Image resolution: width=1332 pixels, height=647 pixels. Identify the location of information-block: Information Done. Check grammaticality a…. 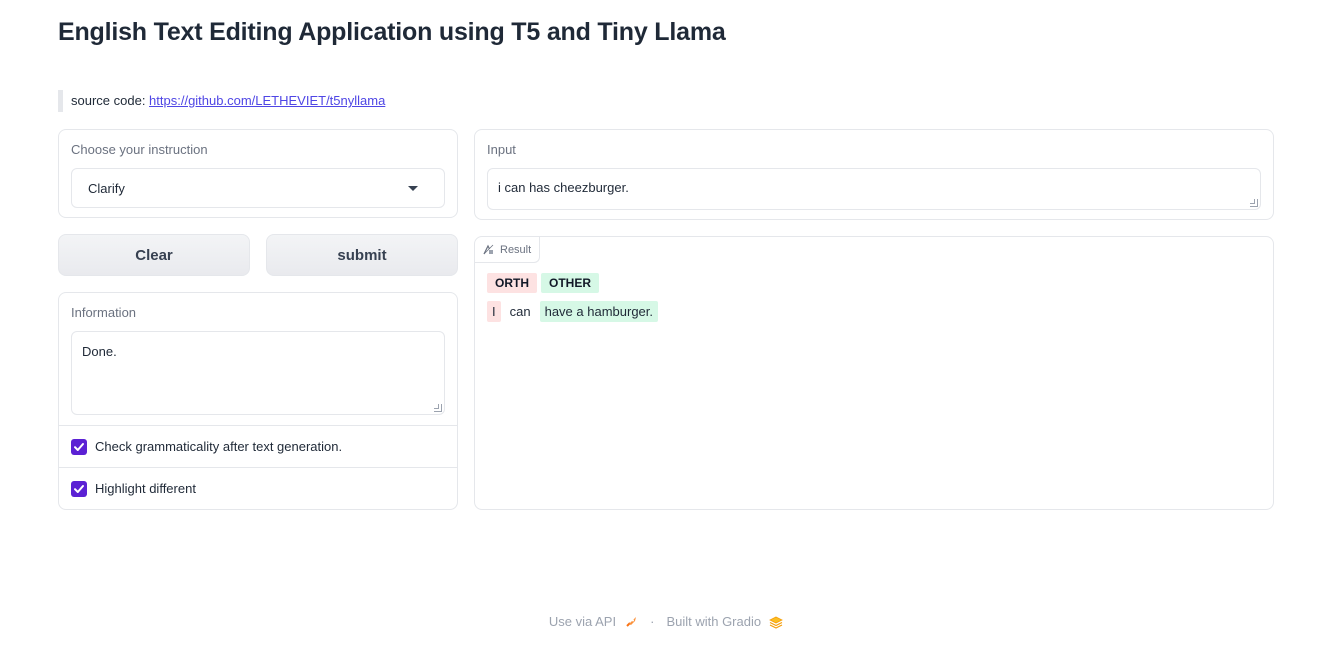
(258, 401).